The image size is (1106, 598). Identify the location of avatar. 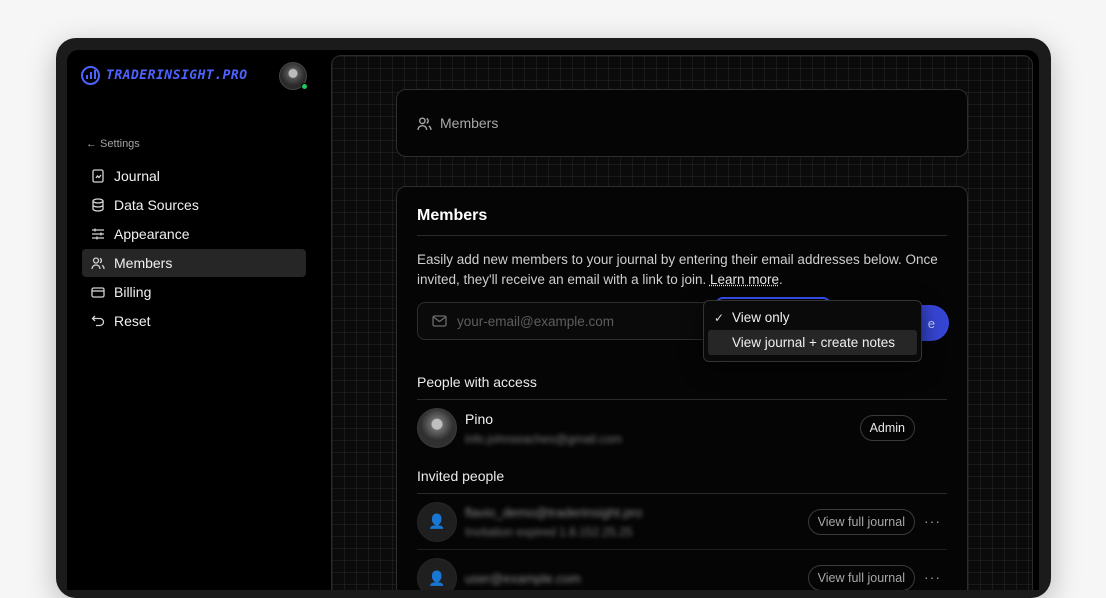
(437, 428).